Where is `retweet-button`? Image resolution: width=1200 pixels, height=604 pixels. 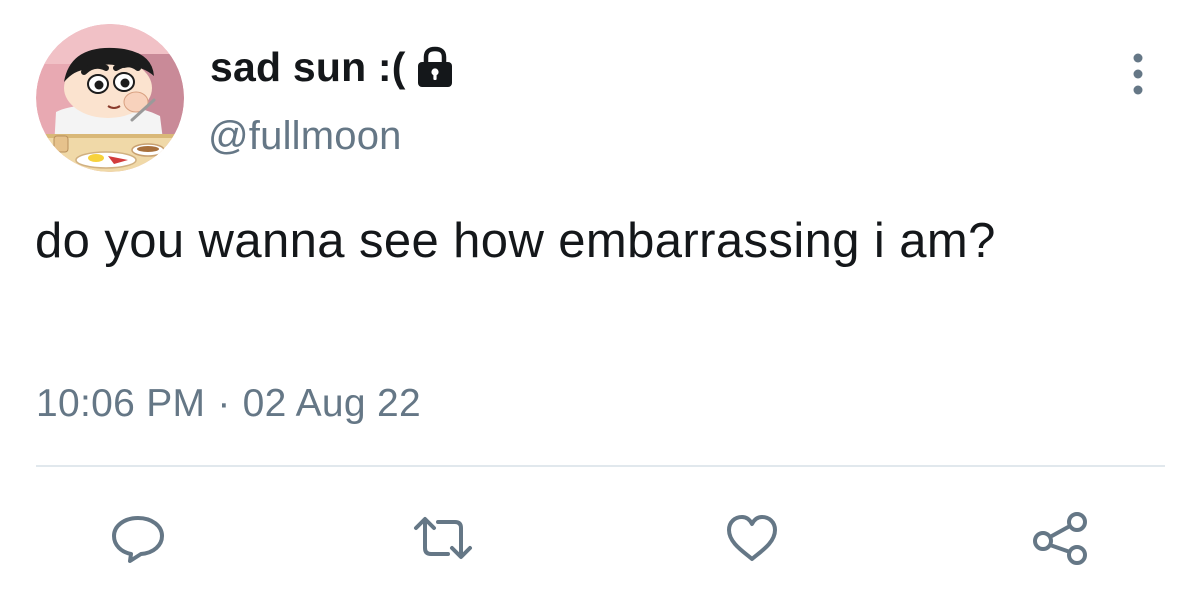 retweet-button is located at coordinates (443, 538).